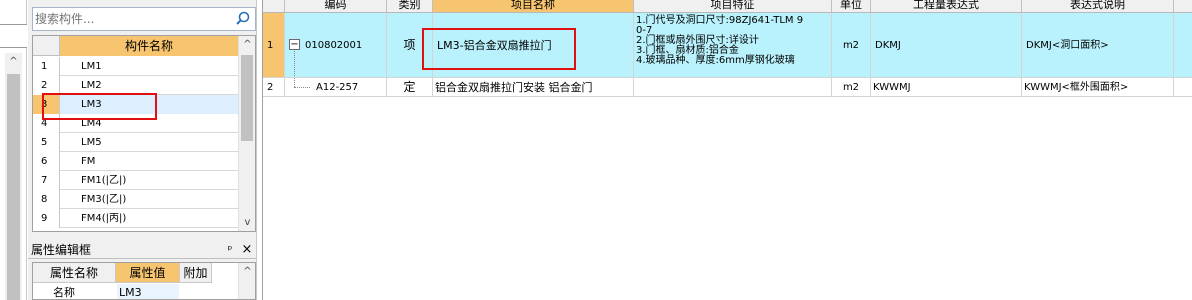 This screenshot has width=1192, height=300. I want to click on component-row: 8 FM3(|乙|), so click(135, 199).